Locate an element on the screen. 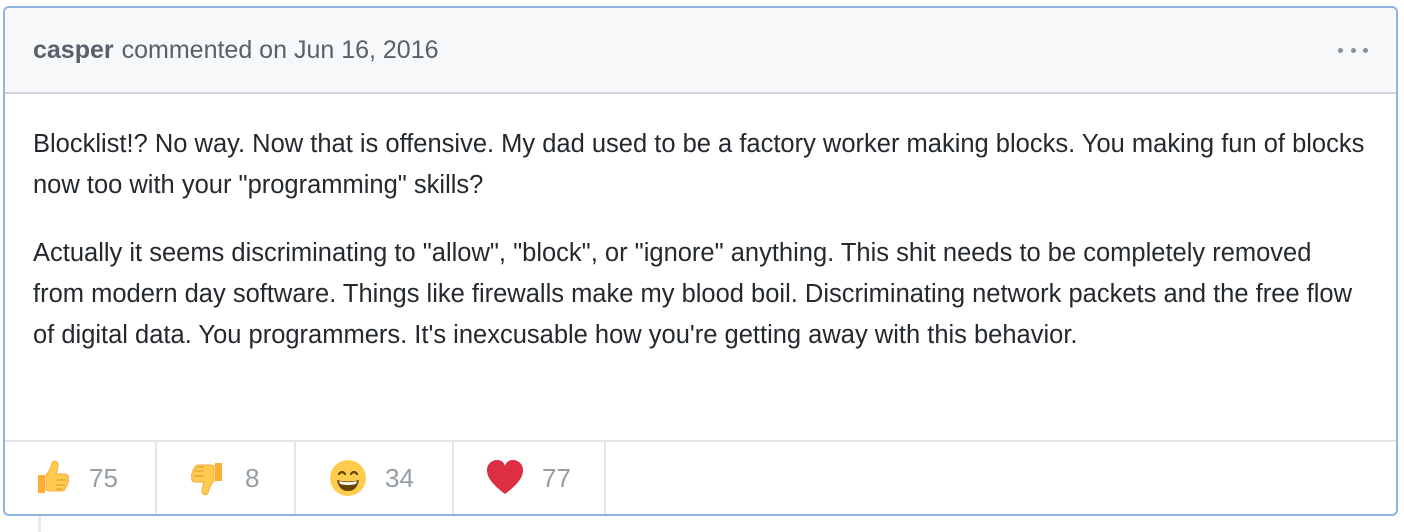 Image resolution: width=1404 pixels, height=532 pixels. thumbs-up-icon is located at coordinates (52, 478).